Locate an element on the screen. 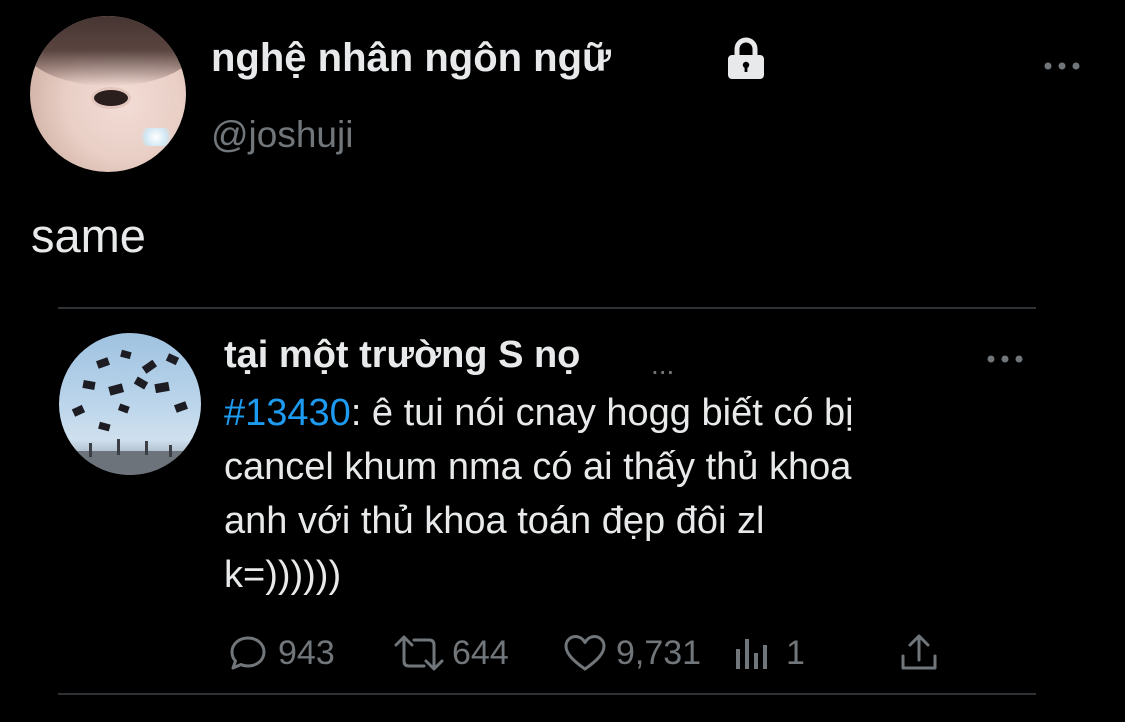  quoted-text-segment: : ê tui nói cnay hogg biết có bị is located at coordinates (602, 413).